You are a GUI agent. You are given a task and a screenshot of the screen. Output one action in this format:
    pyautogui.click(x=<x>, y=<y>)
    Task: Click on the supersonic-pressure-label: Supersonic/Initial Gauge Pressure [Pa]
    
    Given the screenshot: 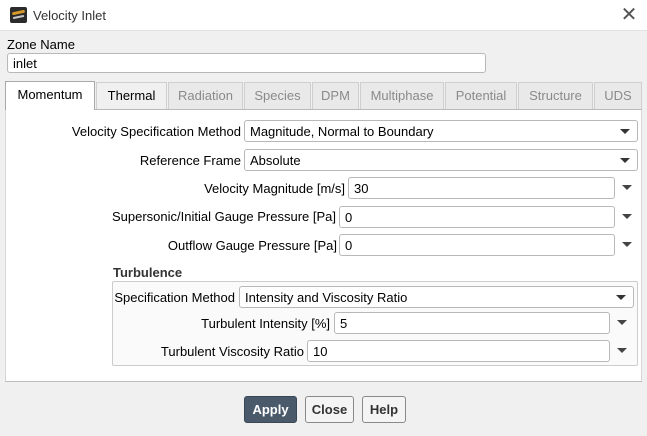 What is the action you would take?
    pyautogui.click(x=223, y=216)
    